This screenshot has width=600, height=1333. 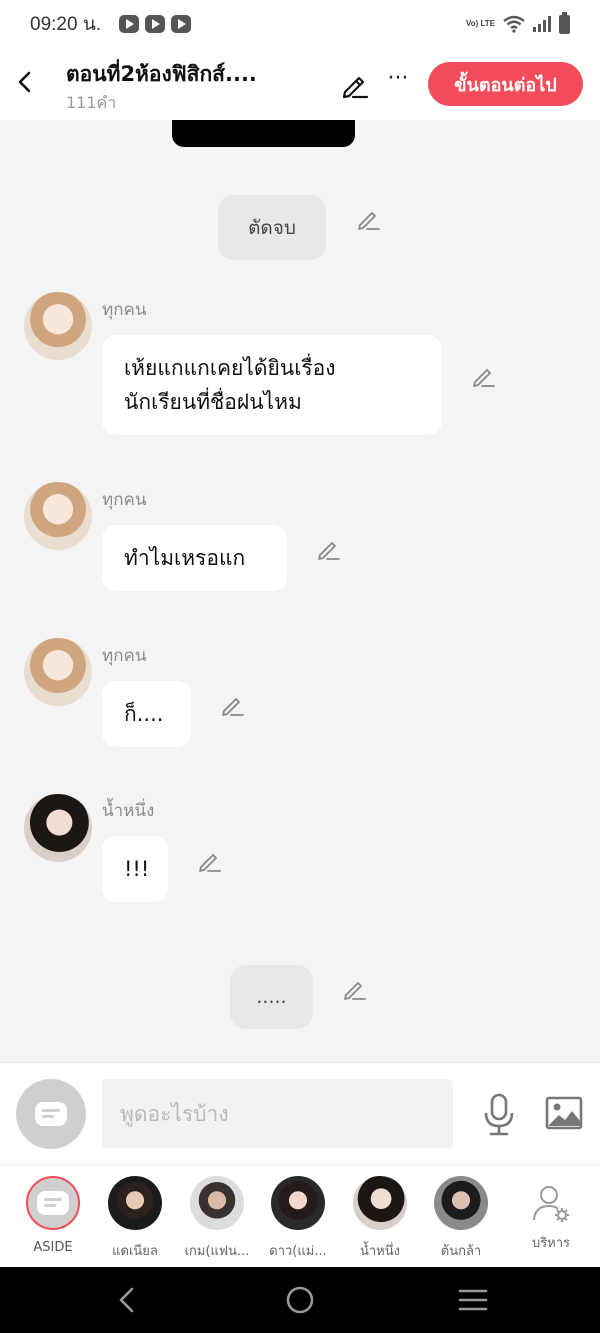 I want to click on battery-icon, so click(x=564, y=22).